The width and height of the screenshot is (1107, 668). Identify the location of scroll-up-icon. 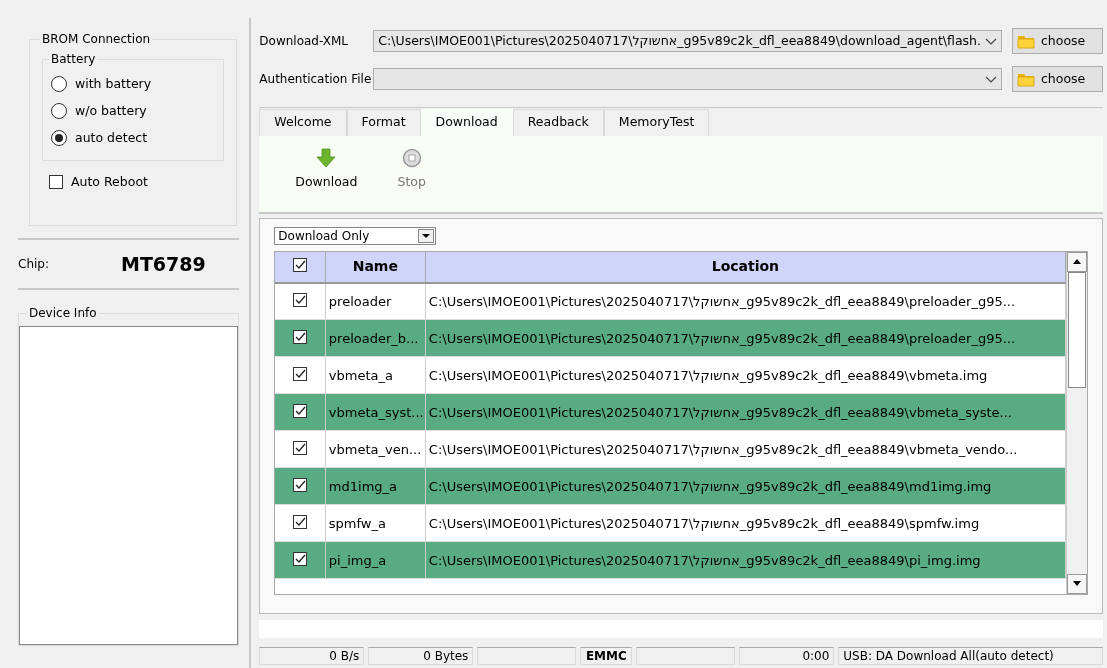
(1077, 262).